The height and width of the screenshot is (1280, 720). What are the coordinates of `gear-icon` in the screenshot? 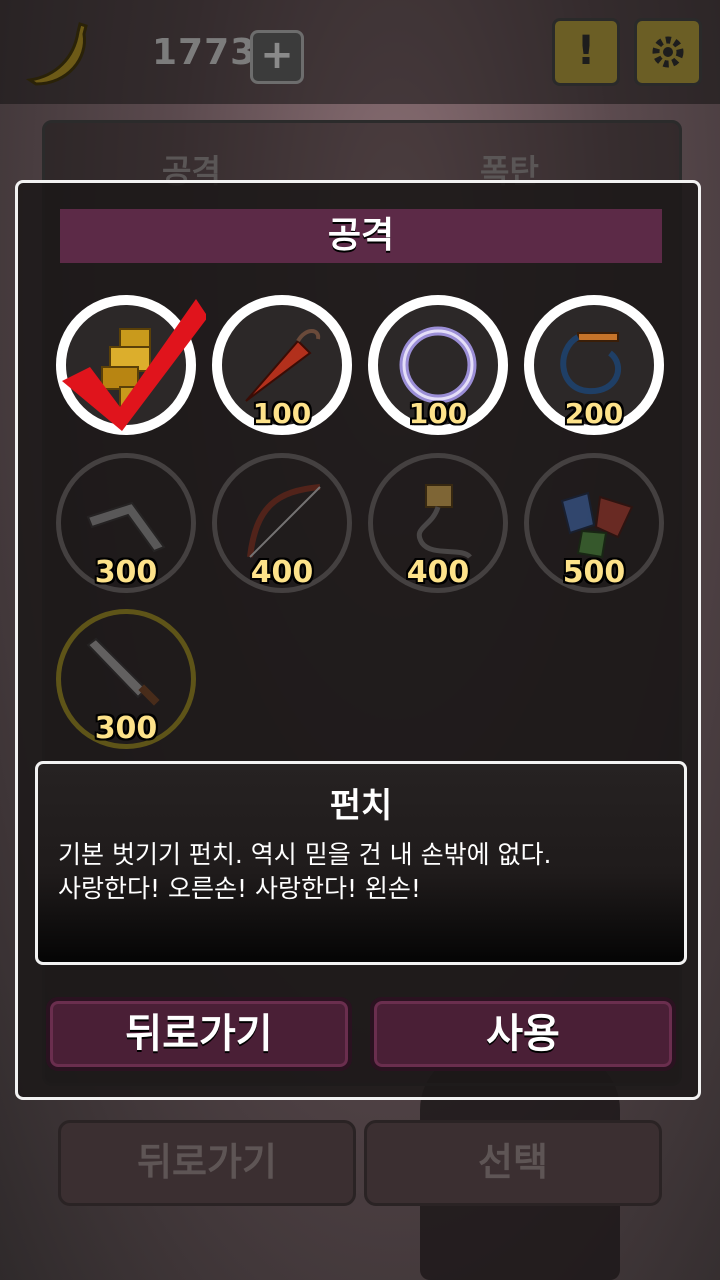 It's located at (668, 52).